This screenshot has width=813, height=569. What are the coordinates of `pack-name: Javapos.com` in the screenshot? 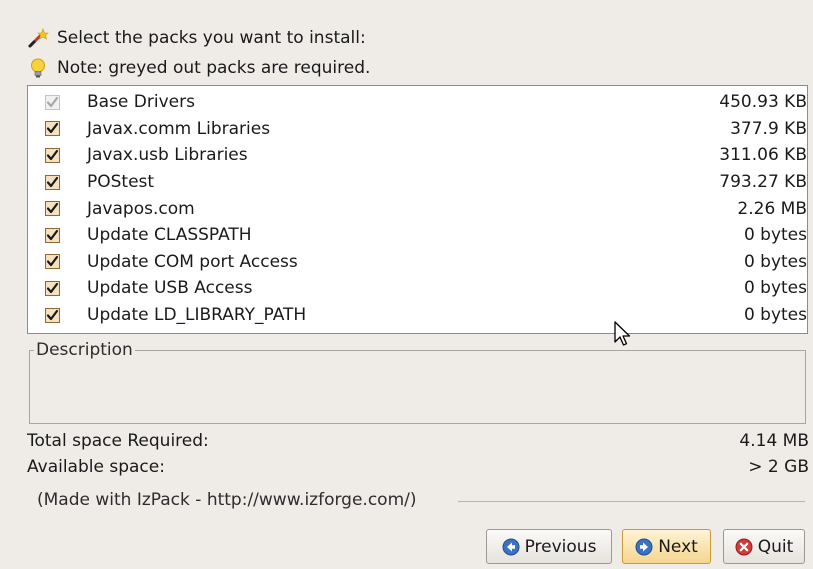 It's located at (141, 208).